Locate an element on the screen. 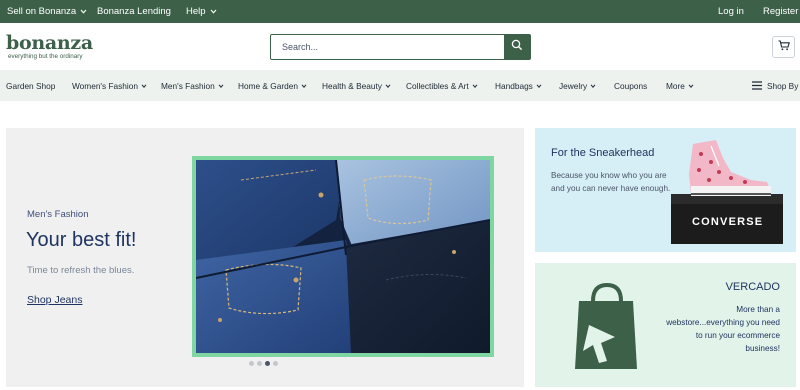  nav-item-collectibles-art: Collectibles & Art is located at coordinates (442, 85).